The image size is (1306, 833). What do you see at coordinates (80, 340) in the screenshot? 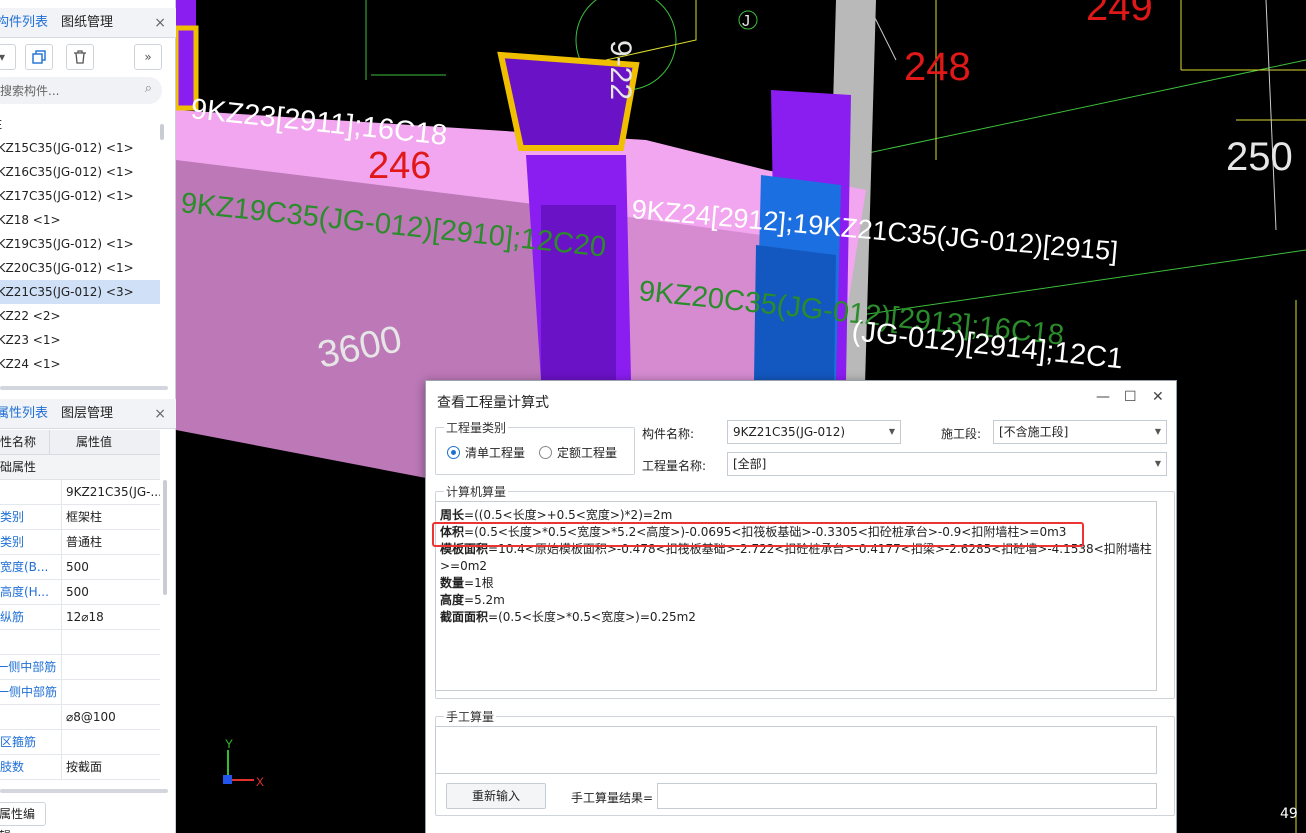
I see `list-item: 9KZ23 <1>` at bounding box center [80, 340].